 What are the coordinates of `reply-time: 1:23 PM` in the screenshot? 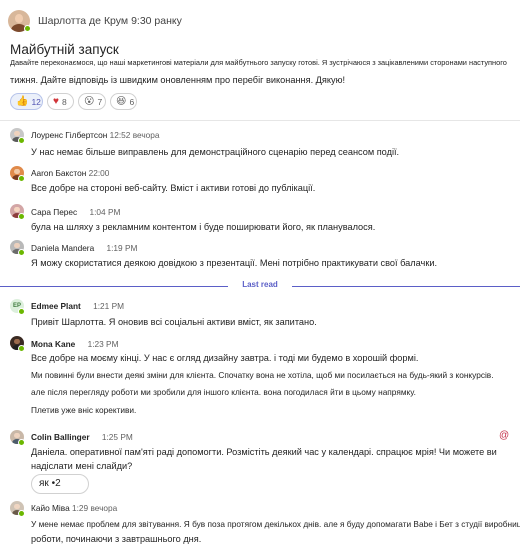 It's located at (103, 344).